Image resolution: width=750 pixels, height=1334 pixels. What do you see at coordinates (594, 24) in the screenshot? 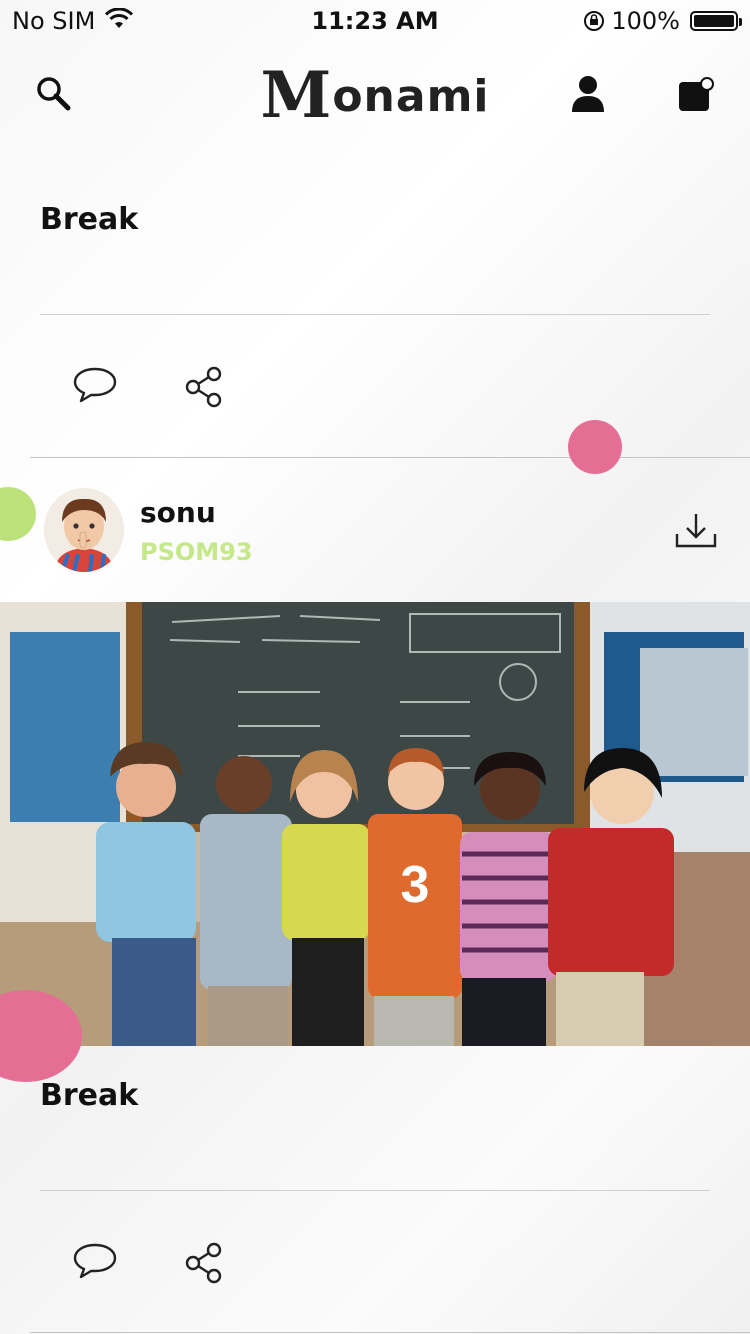
I see `lock-rotation-icon` at bounding box center [594, 24].